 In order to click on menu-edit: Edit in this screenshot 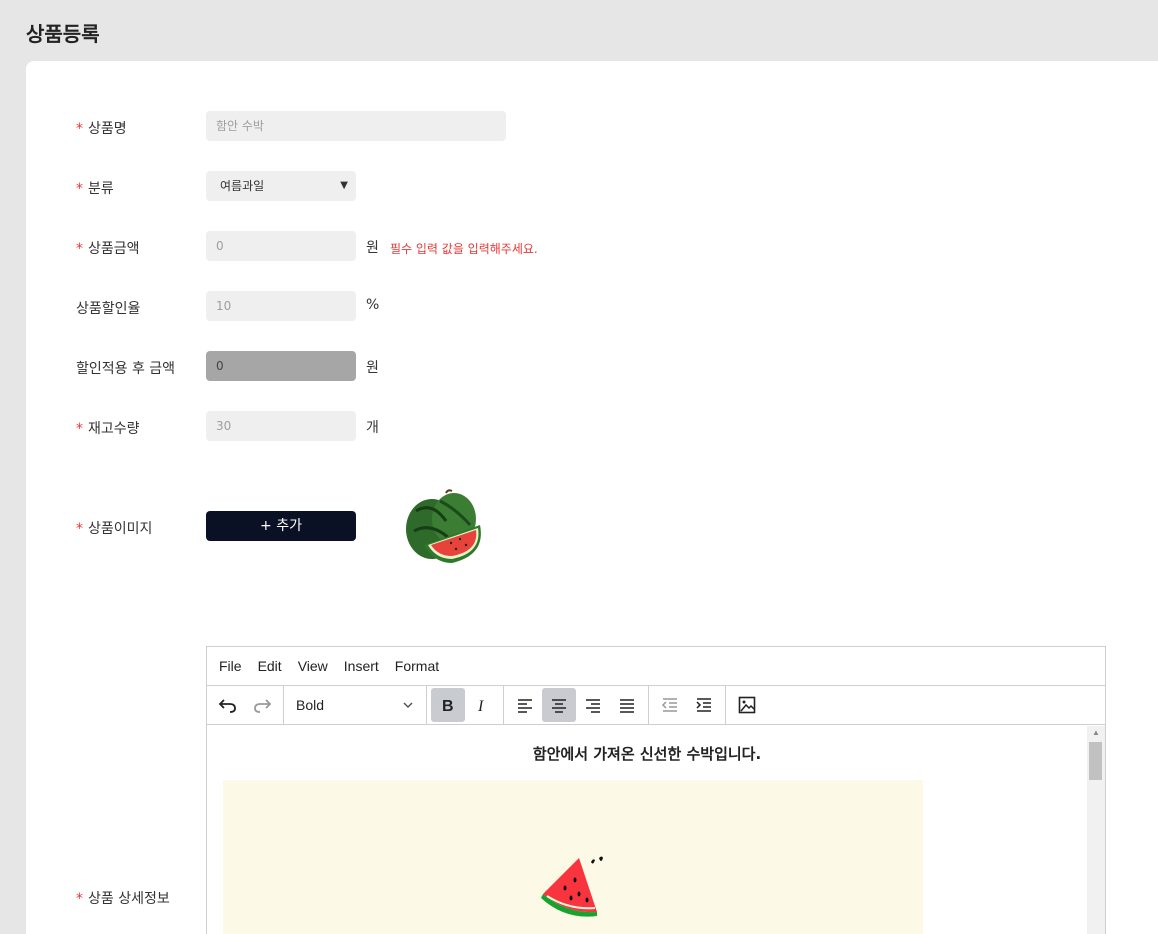, I will do `click(270, 666)`.